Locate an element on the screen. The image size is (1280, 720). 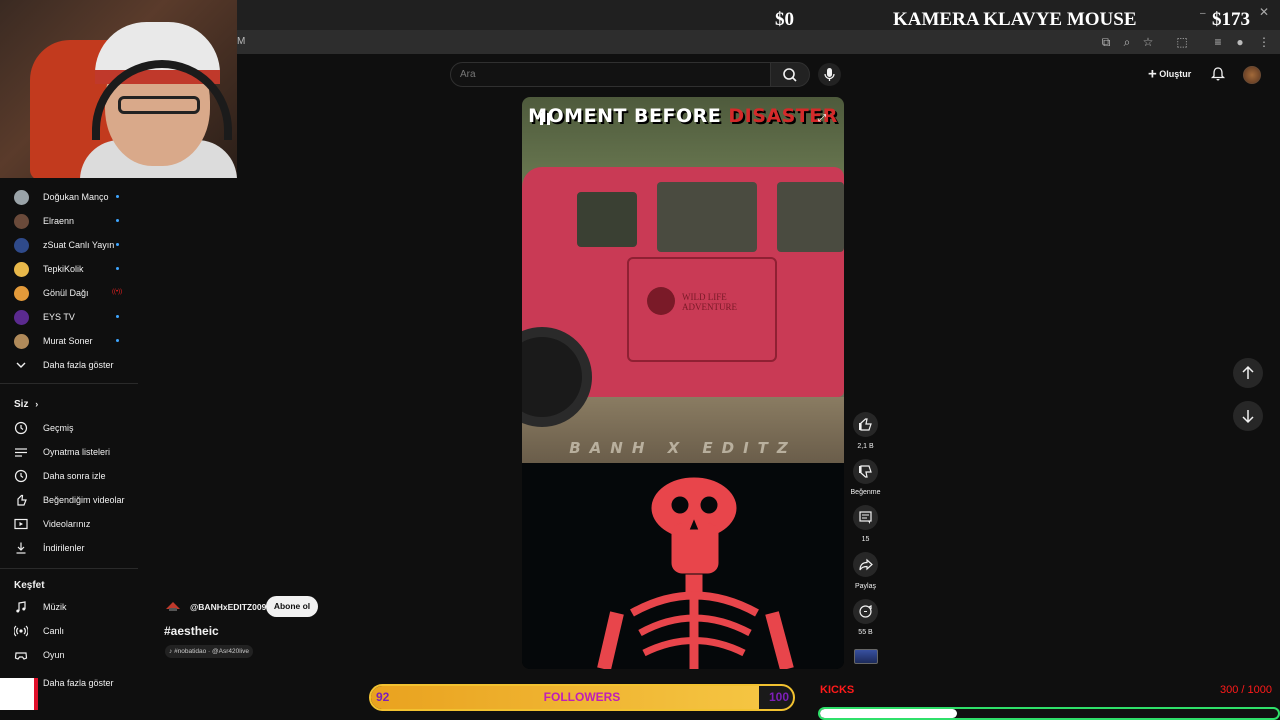
sidebar-item-watch-later: Daha sonra izle is located at coordinates (69, 476).